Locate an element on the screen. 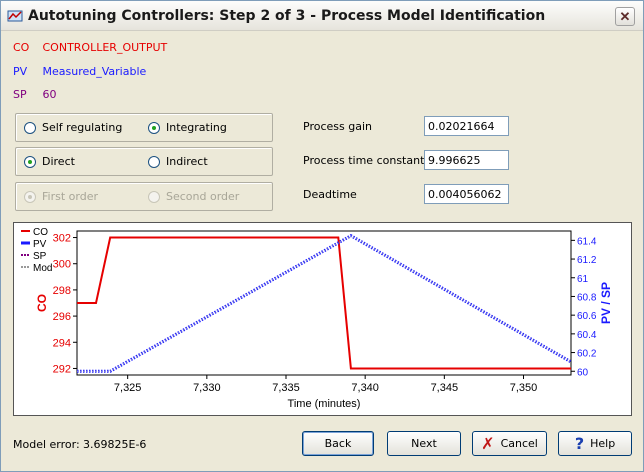 The width and height of the screenshot is (644, 472). cancel-button-label: Cancel is located at coordinates (519, 443).